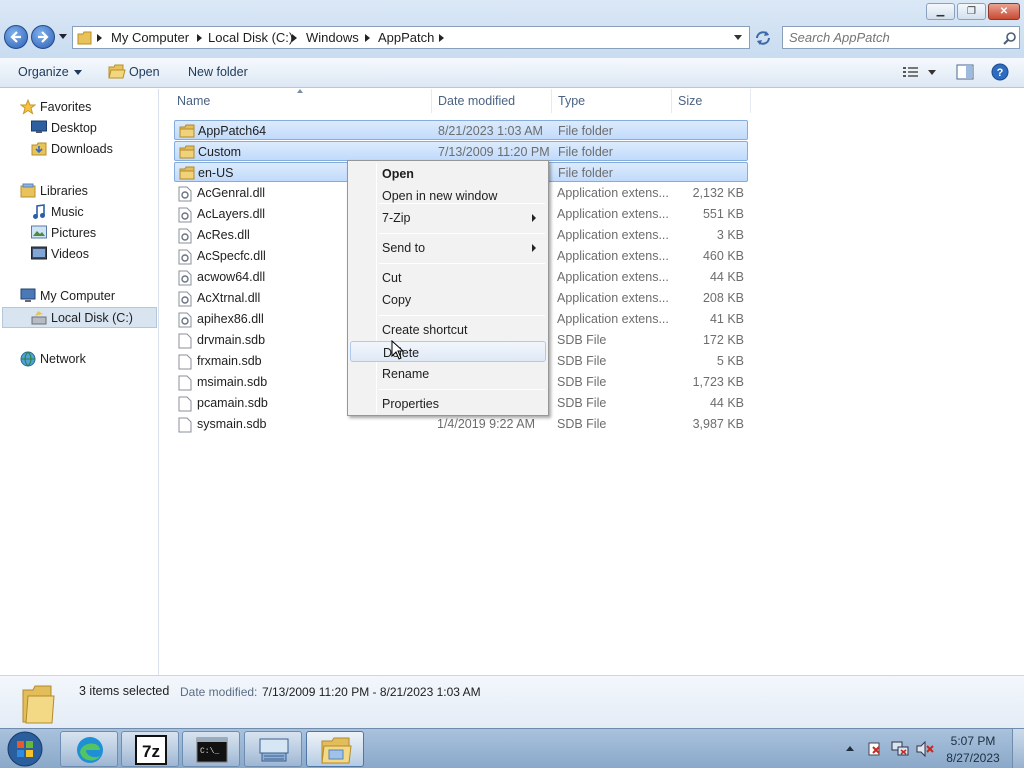 This screenshot has height=768, width=1024. I want to click on menu-separator, so click(462, 263).